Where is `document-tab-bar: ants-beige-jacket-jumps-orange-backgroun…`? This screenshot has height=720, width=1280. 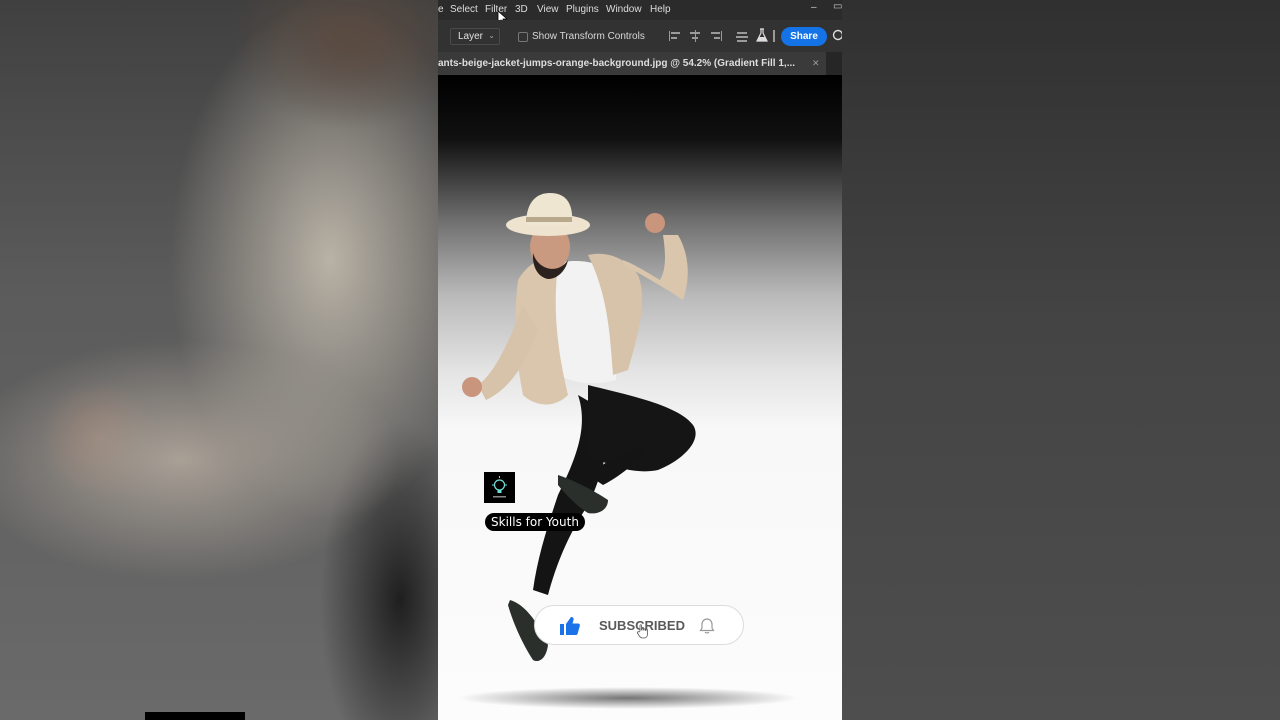
document-tab-bar: ants-beige-jacket-jumps-orange-backgroun… is located at coordinates (640, 63).